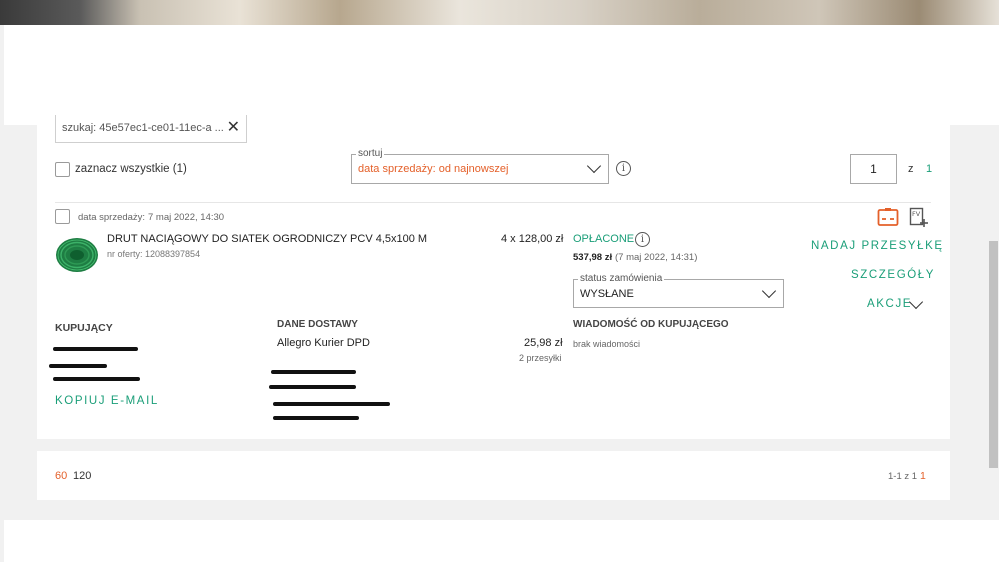 The image size is (999, 562). I want to click on delivery-method: Allegro Kurier DPD, so click(323, 343).